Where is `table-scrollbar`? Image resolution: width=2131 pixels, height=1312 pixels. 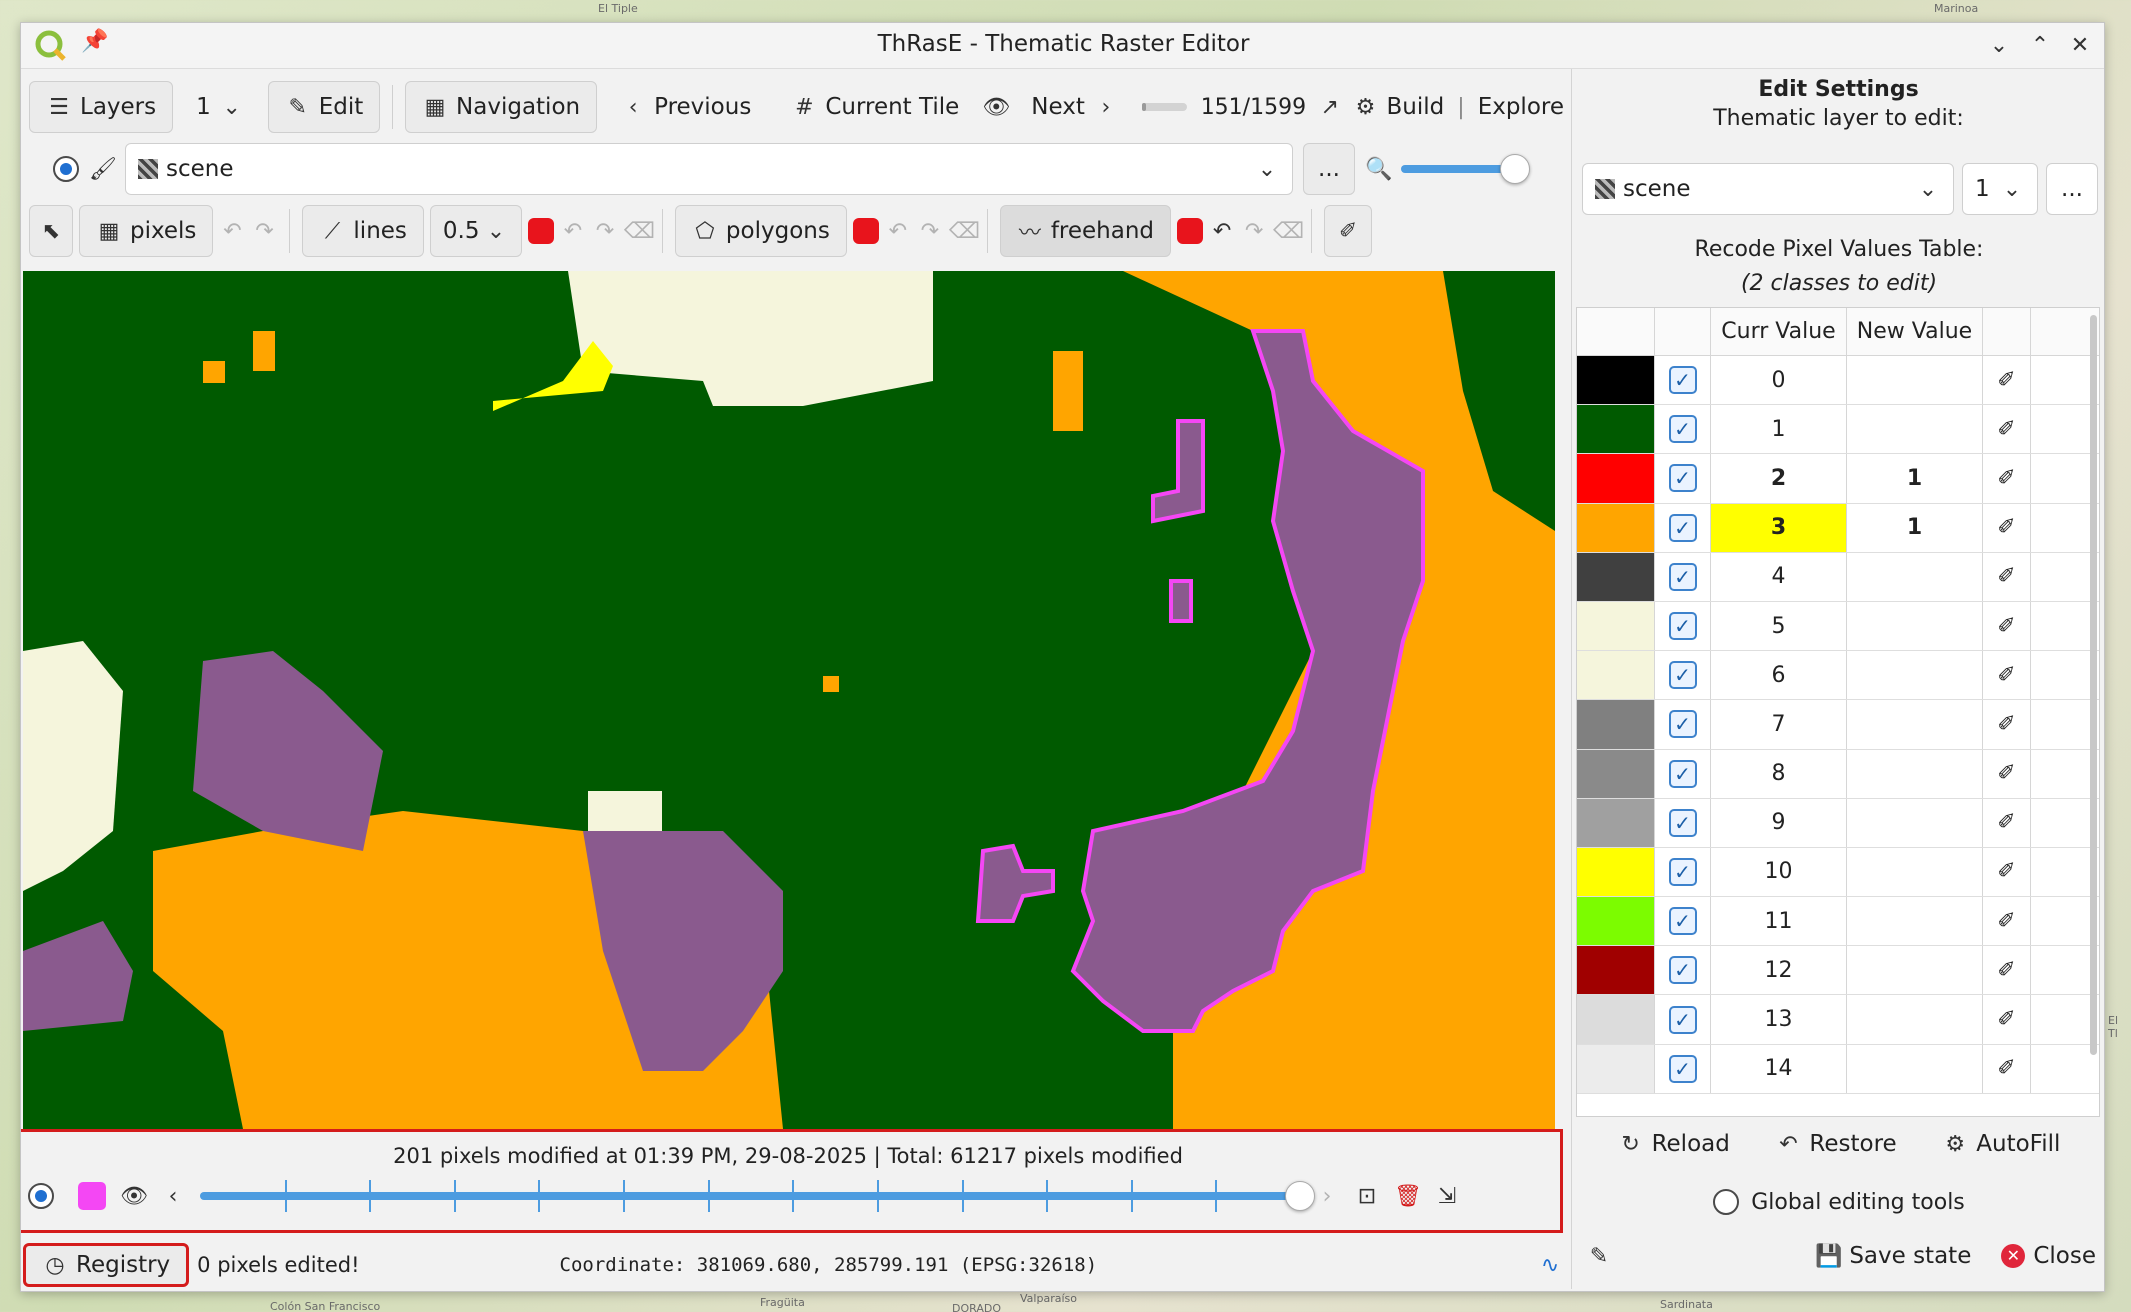
table-scrollbar is located at coordinates (2093, 709).